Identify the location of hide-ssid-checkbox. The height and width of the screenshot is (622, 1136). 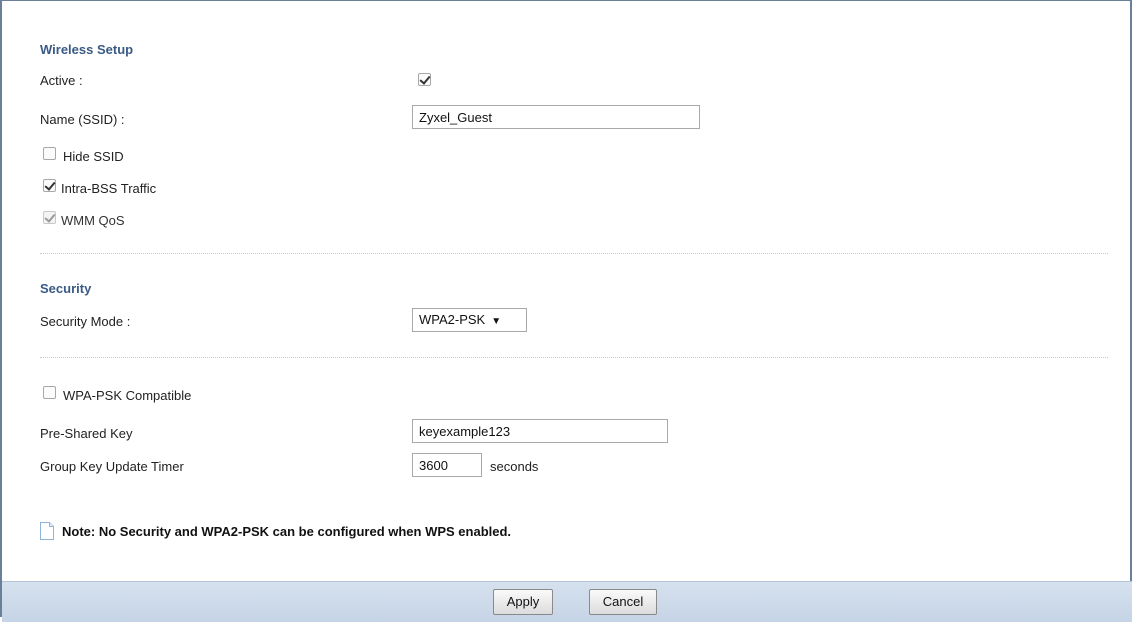
(49, 153).